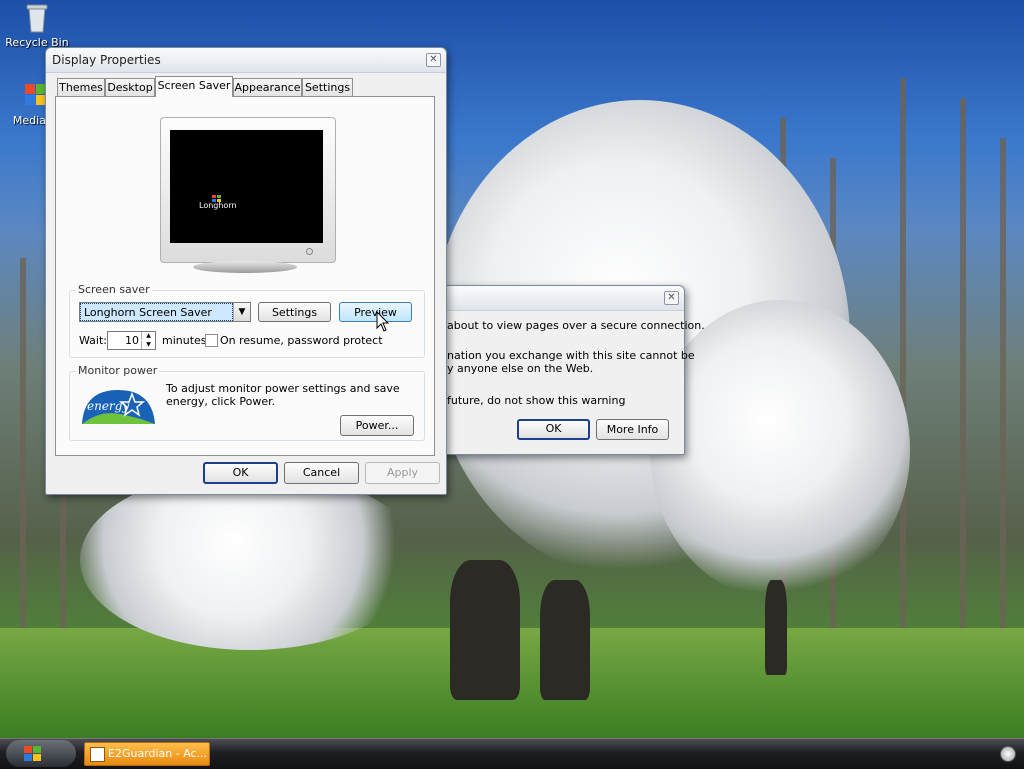 The width and height of the screenshot is (1024, 769). What do you see at coordinates (156, 312) in the screenshot?
I see `screen-saver-selected-value: Longhorn Screen Saver` at bounding box center [156, 312].